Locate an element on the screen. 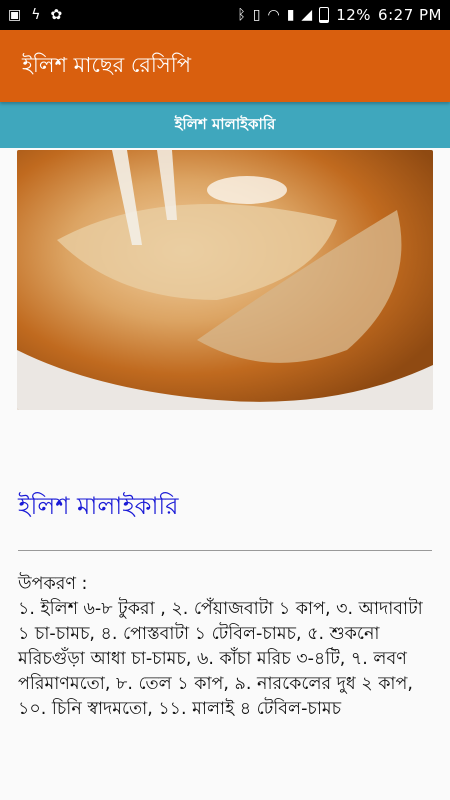 The height and width of the screenshot is (800, 450). status-left: ▣ ϟ ✿ is located at coordinates (35, 15).